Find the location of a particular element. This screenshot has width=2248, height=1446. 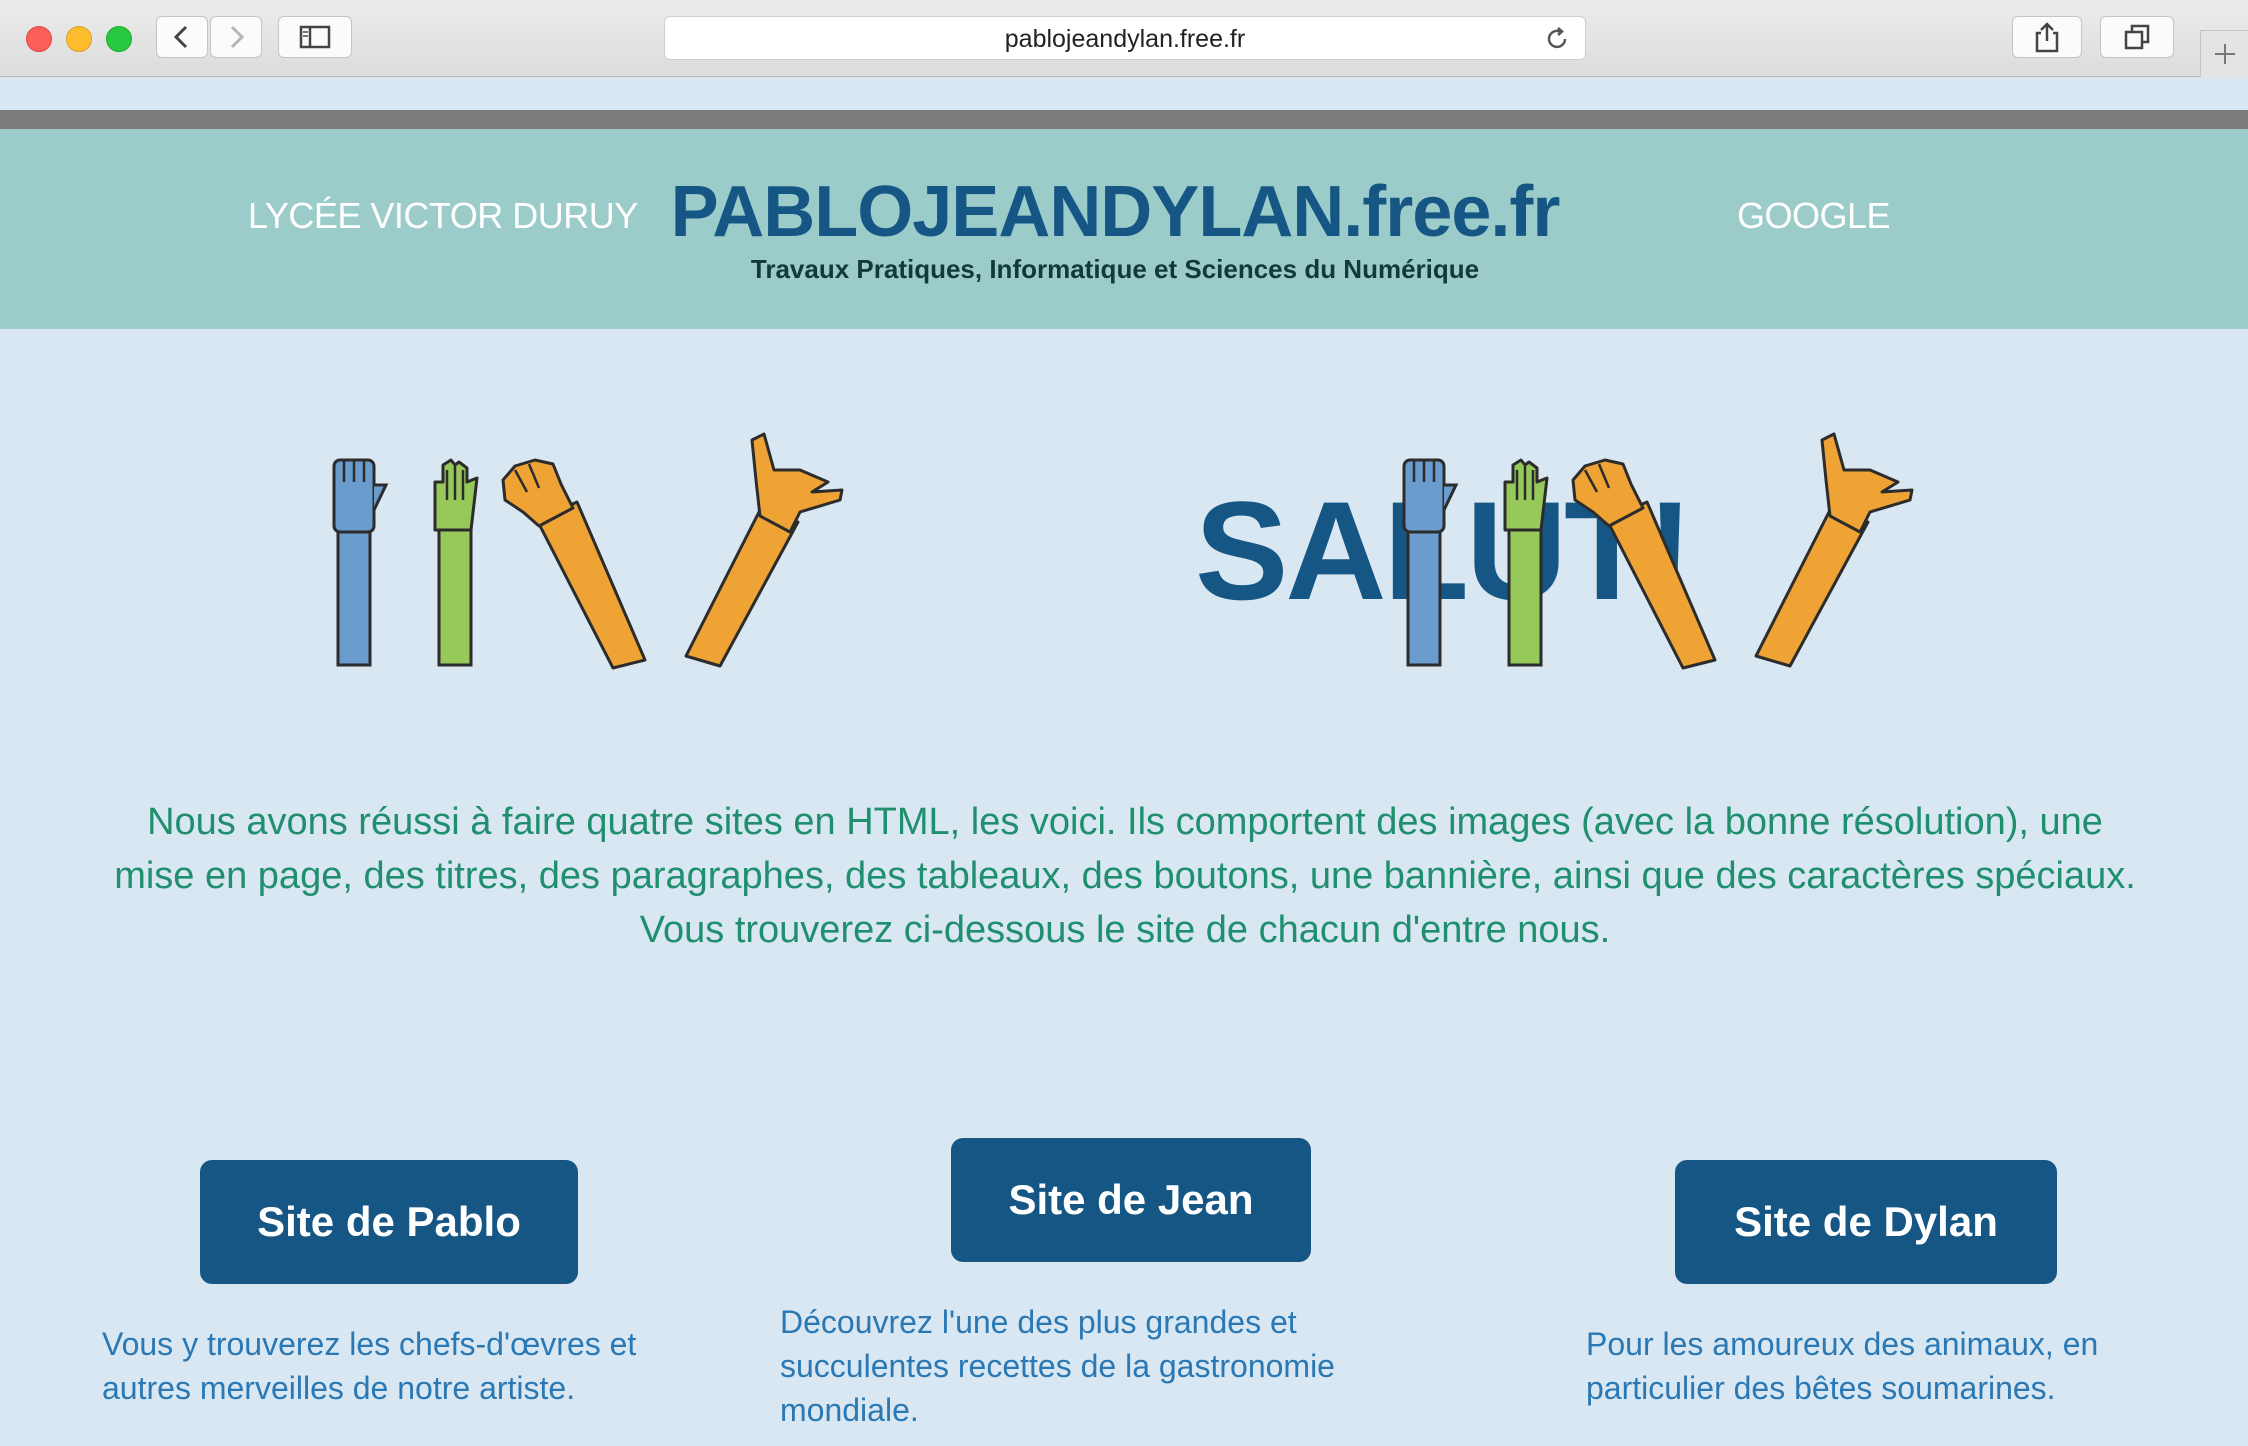

reload-icon is located at coordinates (1557, 39).